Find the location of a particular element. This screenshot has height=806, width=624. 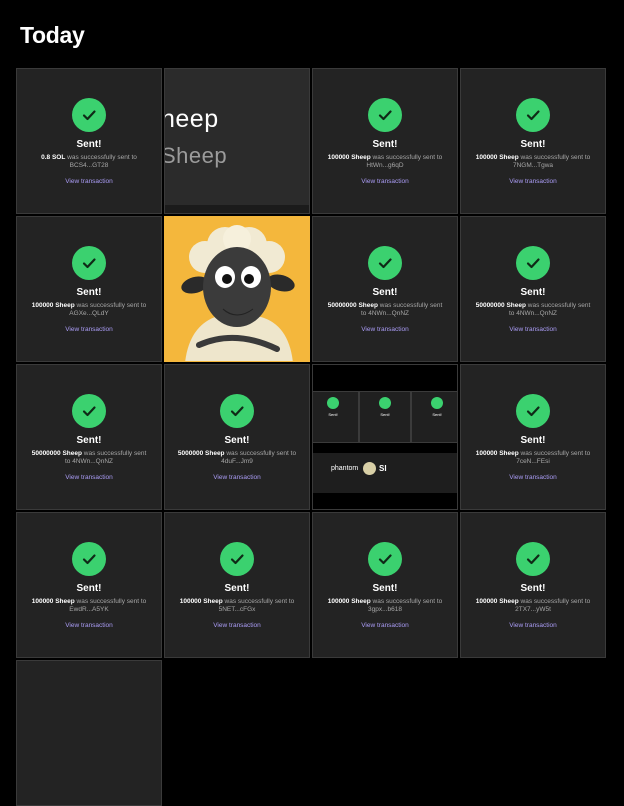

mini-brand-suffix: SI is located at coordinates (383, 468).